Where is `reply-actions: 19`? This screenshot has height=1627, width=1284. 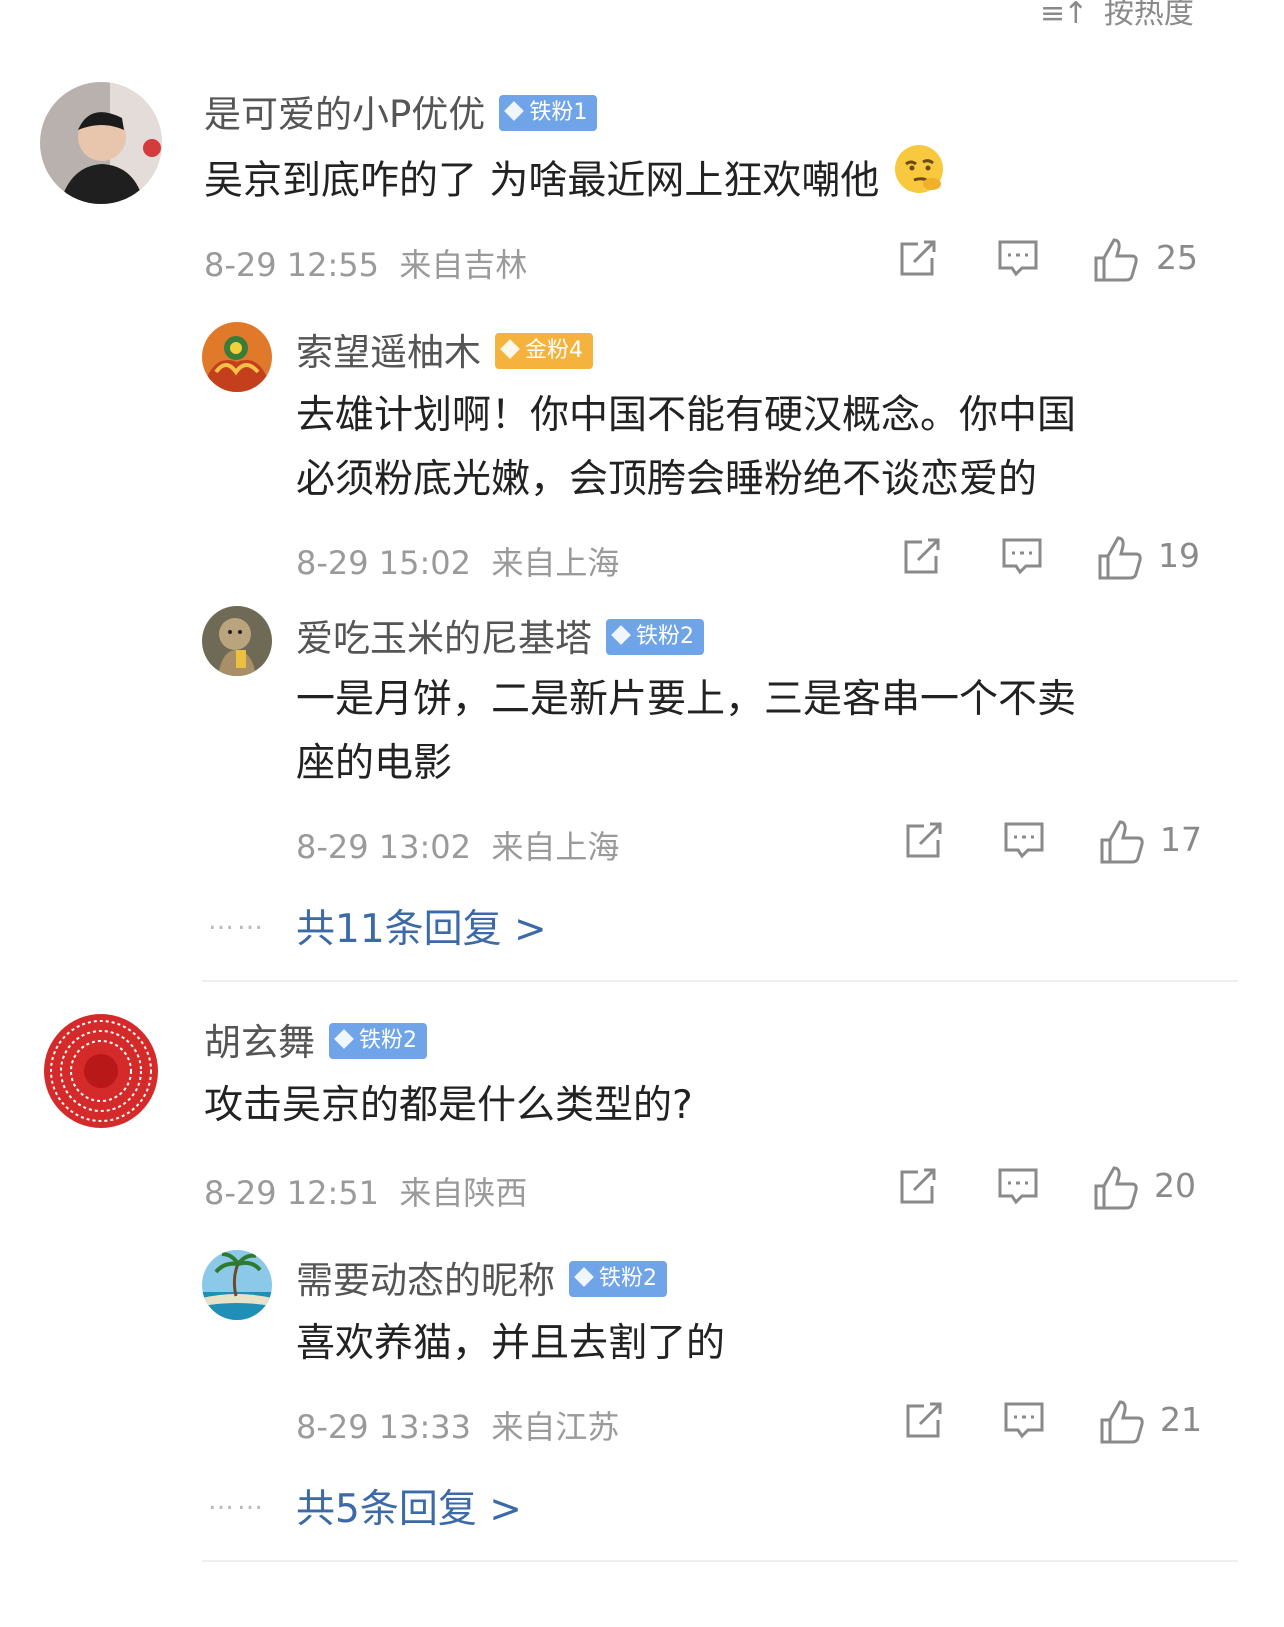 reply-actions: 19 is located at coordinates (1050, 559).